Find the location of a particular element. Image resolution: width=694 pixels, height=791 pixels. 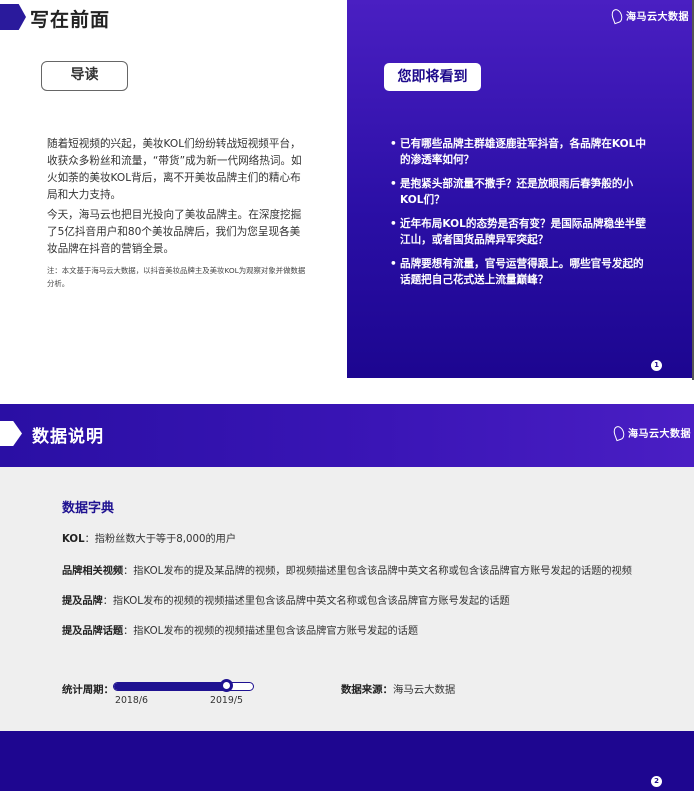

section-title: 数据说明 is located at coordinates (68, 437).